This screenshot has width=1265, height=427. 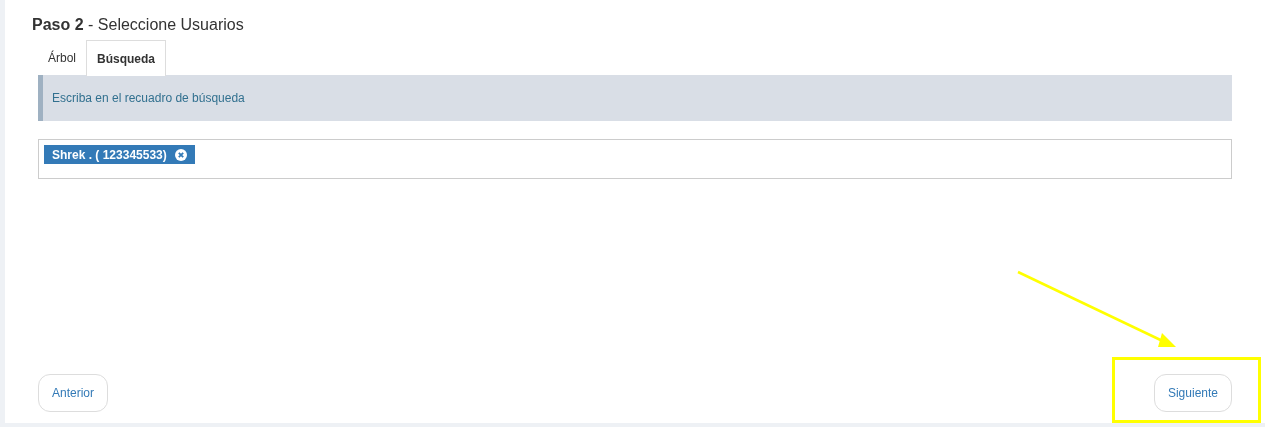 I want to click on remove-icon, so click(x=180, y=154).